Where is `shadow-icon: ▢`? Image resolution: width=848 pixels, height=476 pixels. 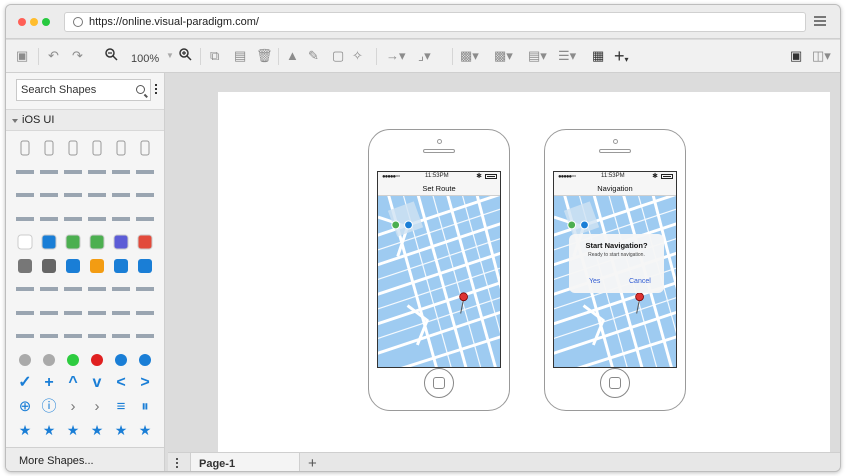 shadow-icon: ▢ is located at coordinates (338, 56).